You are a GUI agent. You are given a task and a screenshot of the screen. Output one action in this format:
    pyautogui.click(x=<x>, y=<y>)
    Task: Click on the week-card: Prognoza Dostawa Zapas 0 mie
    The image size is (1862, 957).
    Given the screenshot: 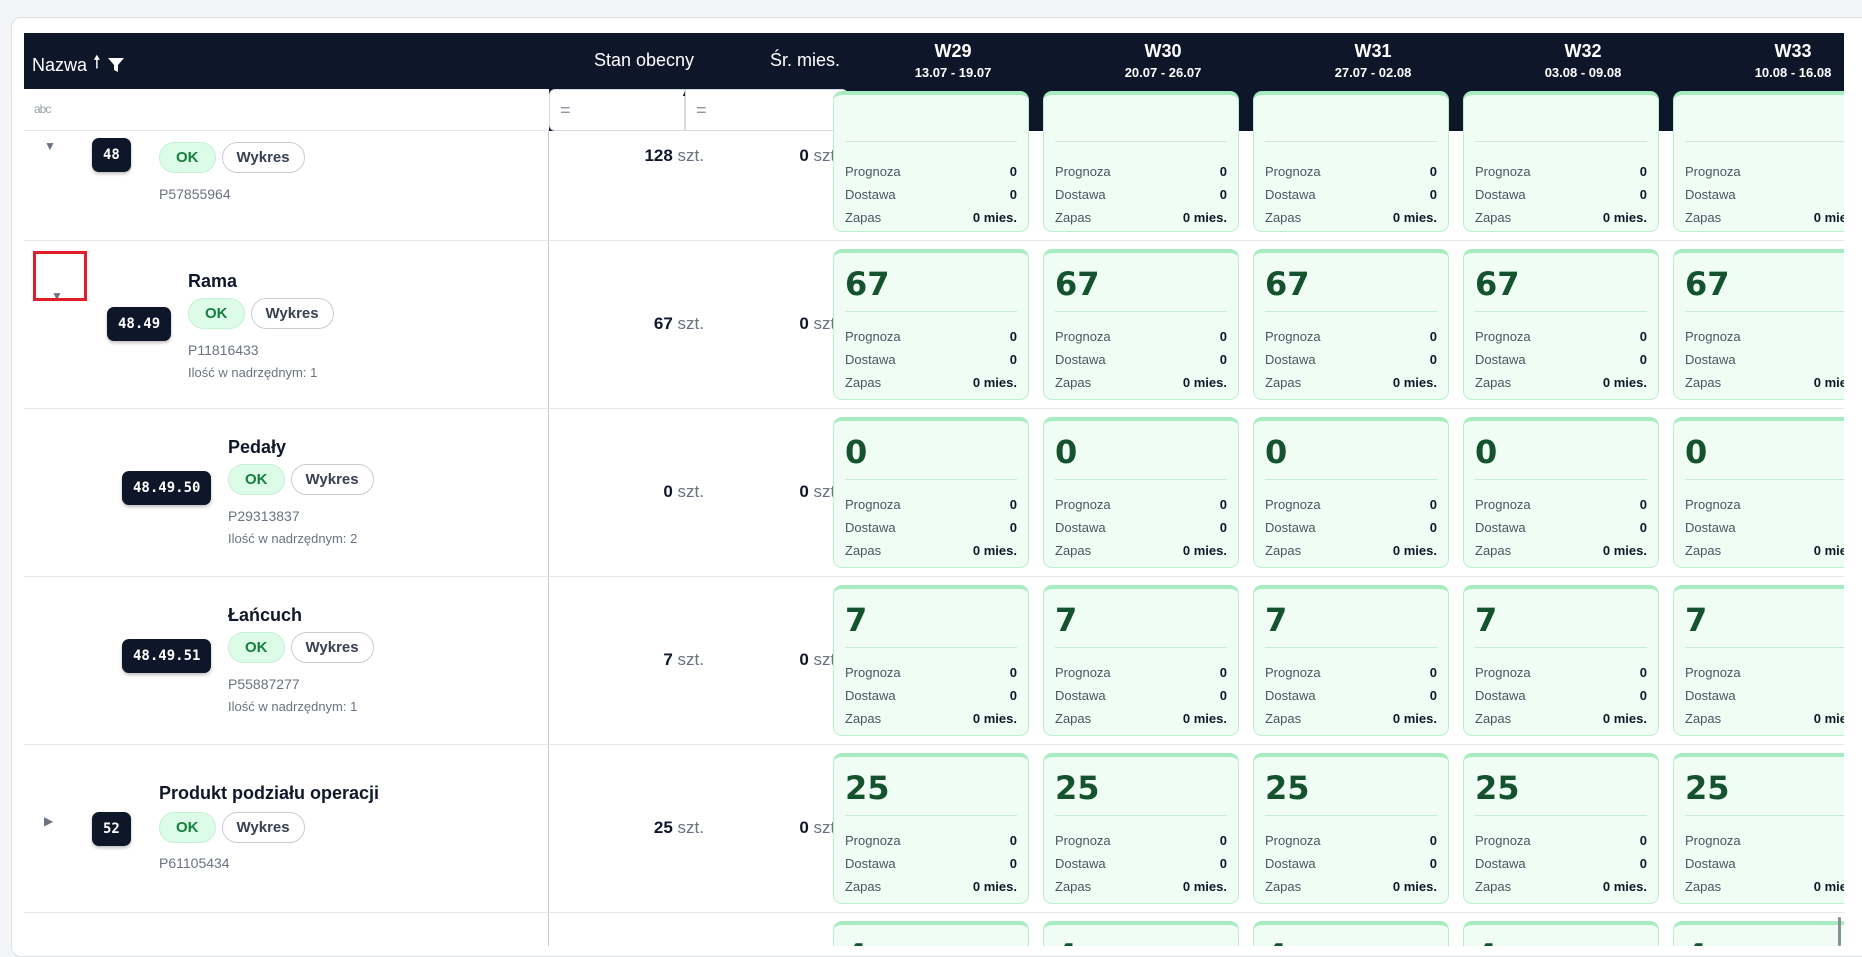 What is the action you would take?
    pyautogui.click(x=1758, y=161)
    